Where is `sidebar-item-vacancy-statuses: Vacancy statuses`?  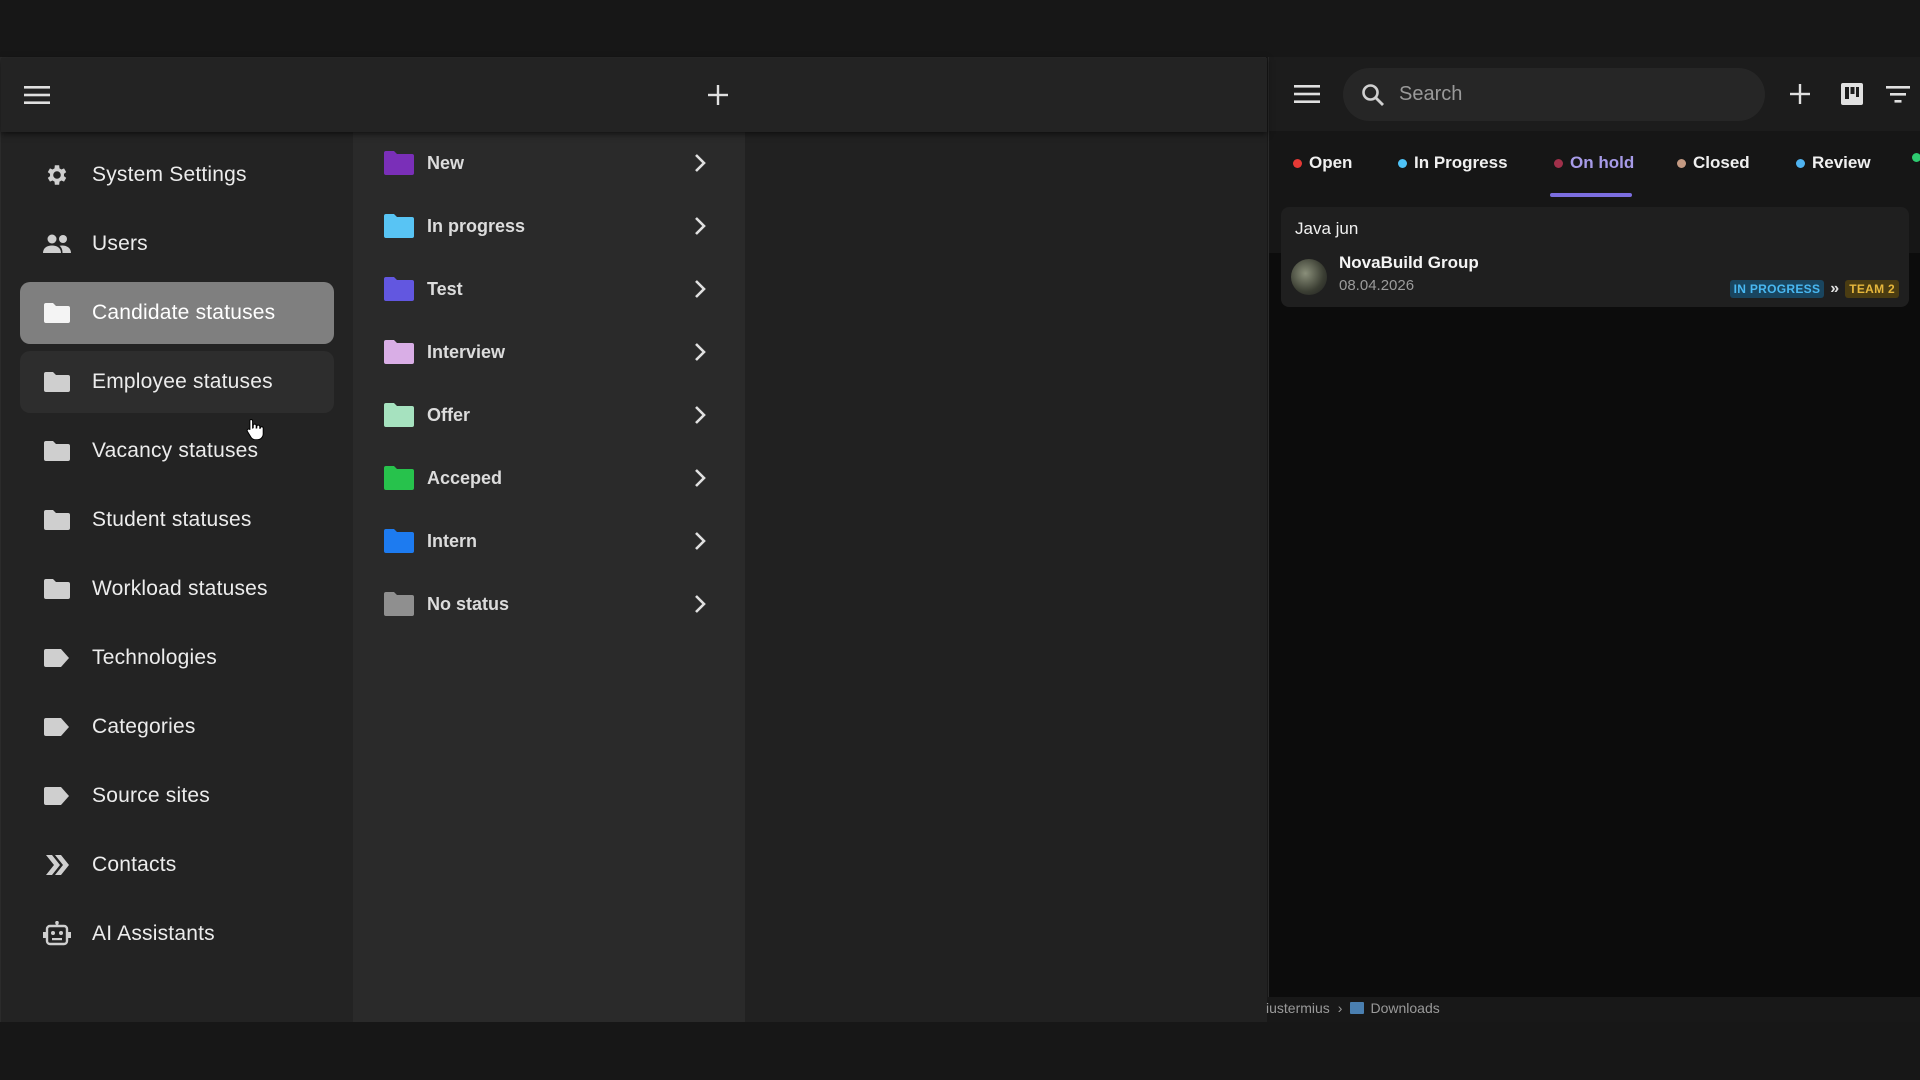
sidebar-item-vacancy-statuses: Vacancy statuses is located at coordinates (177, 451).